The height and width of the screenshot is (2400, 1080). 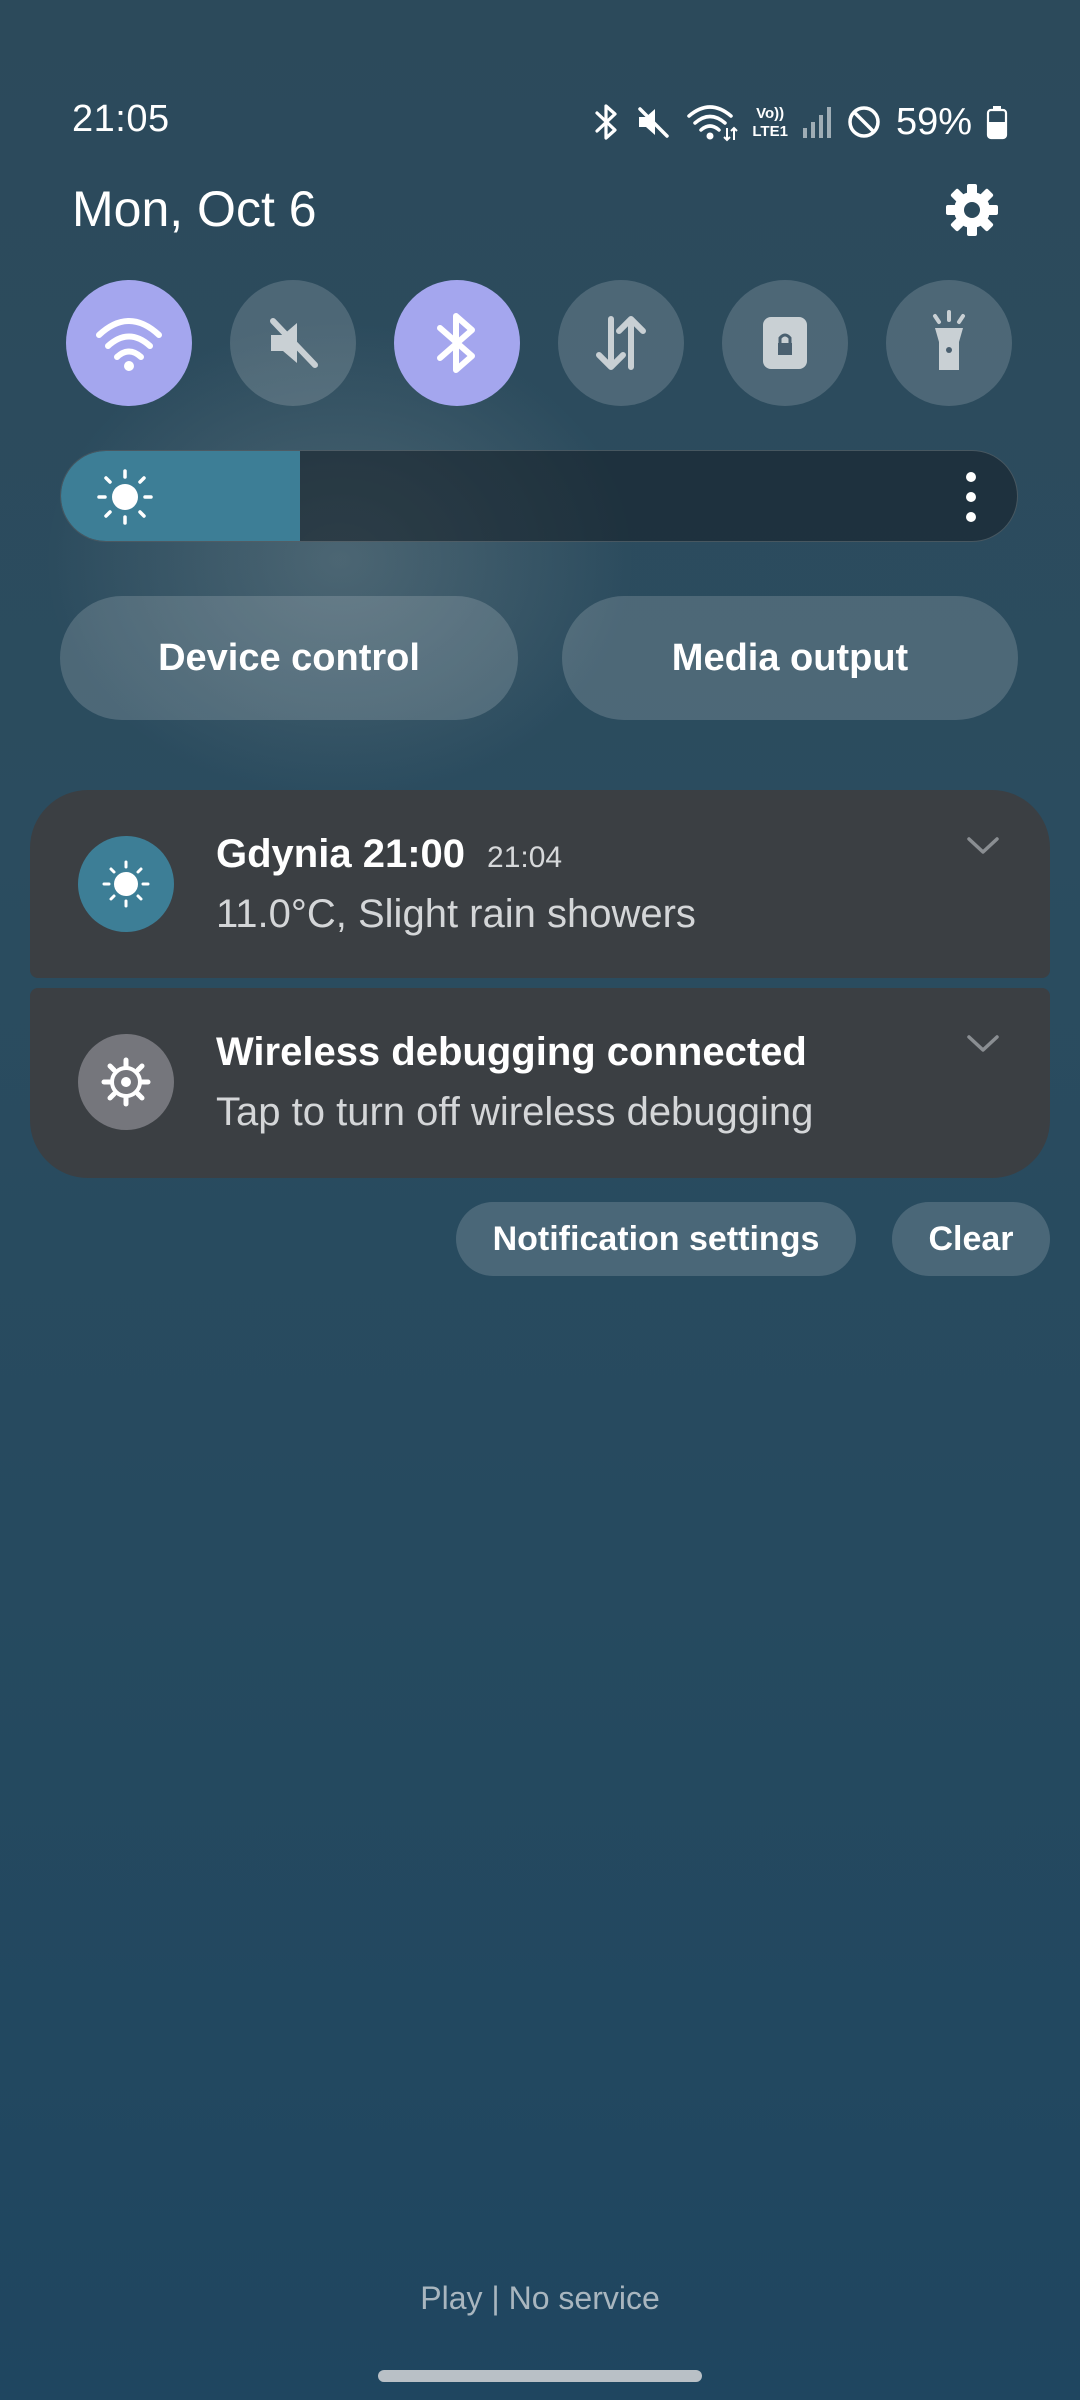 I want to click on status-icons: Vo)) LTE1 59%, so click(x=801, y=122).